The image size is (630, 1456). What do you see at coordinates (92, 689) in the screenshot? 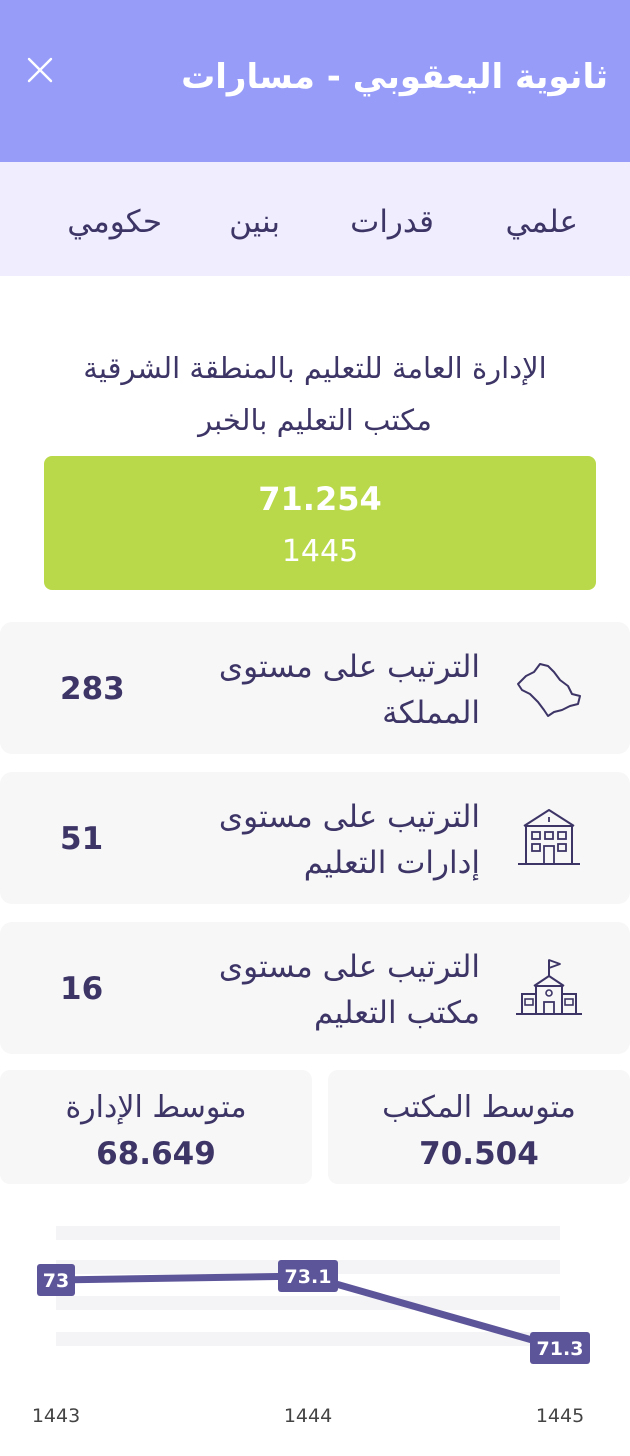
I see `rank-value-kingdom: 283` at bounding box center [92, 689].